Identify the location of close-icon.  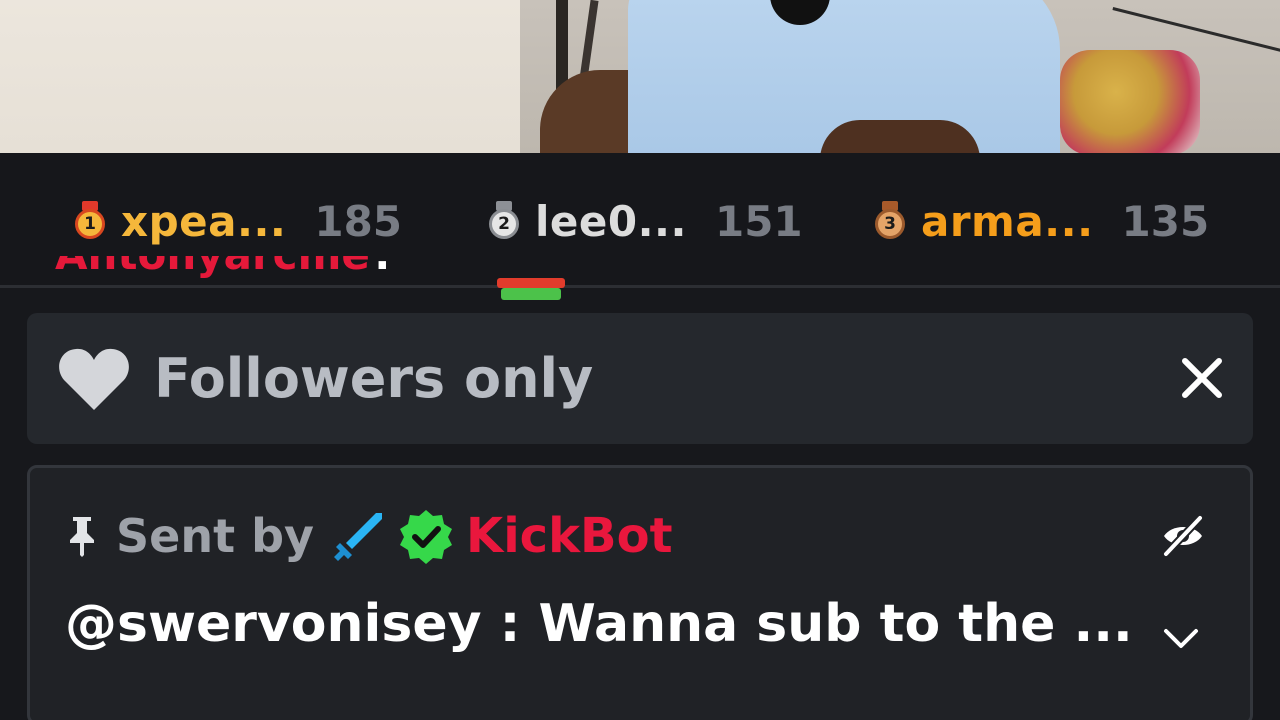
(1202, 378).